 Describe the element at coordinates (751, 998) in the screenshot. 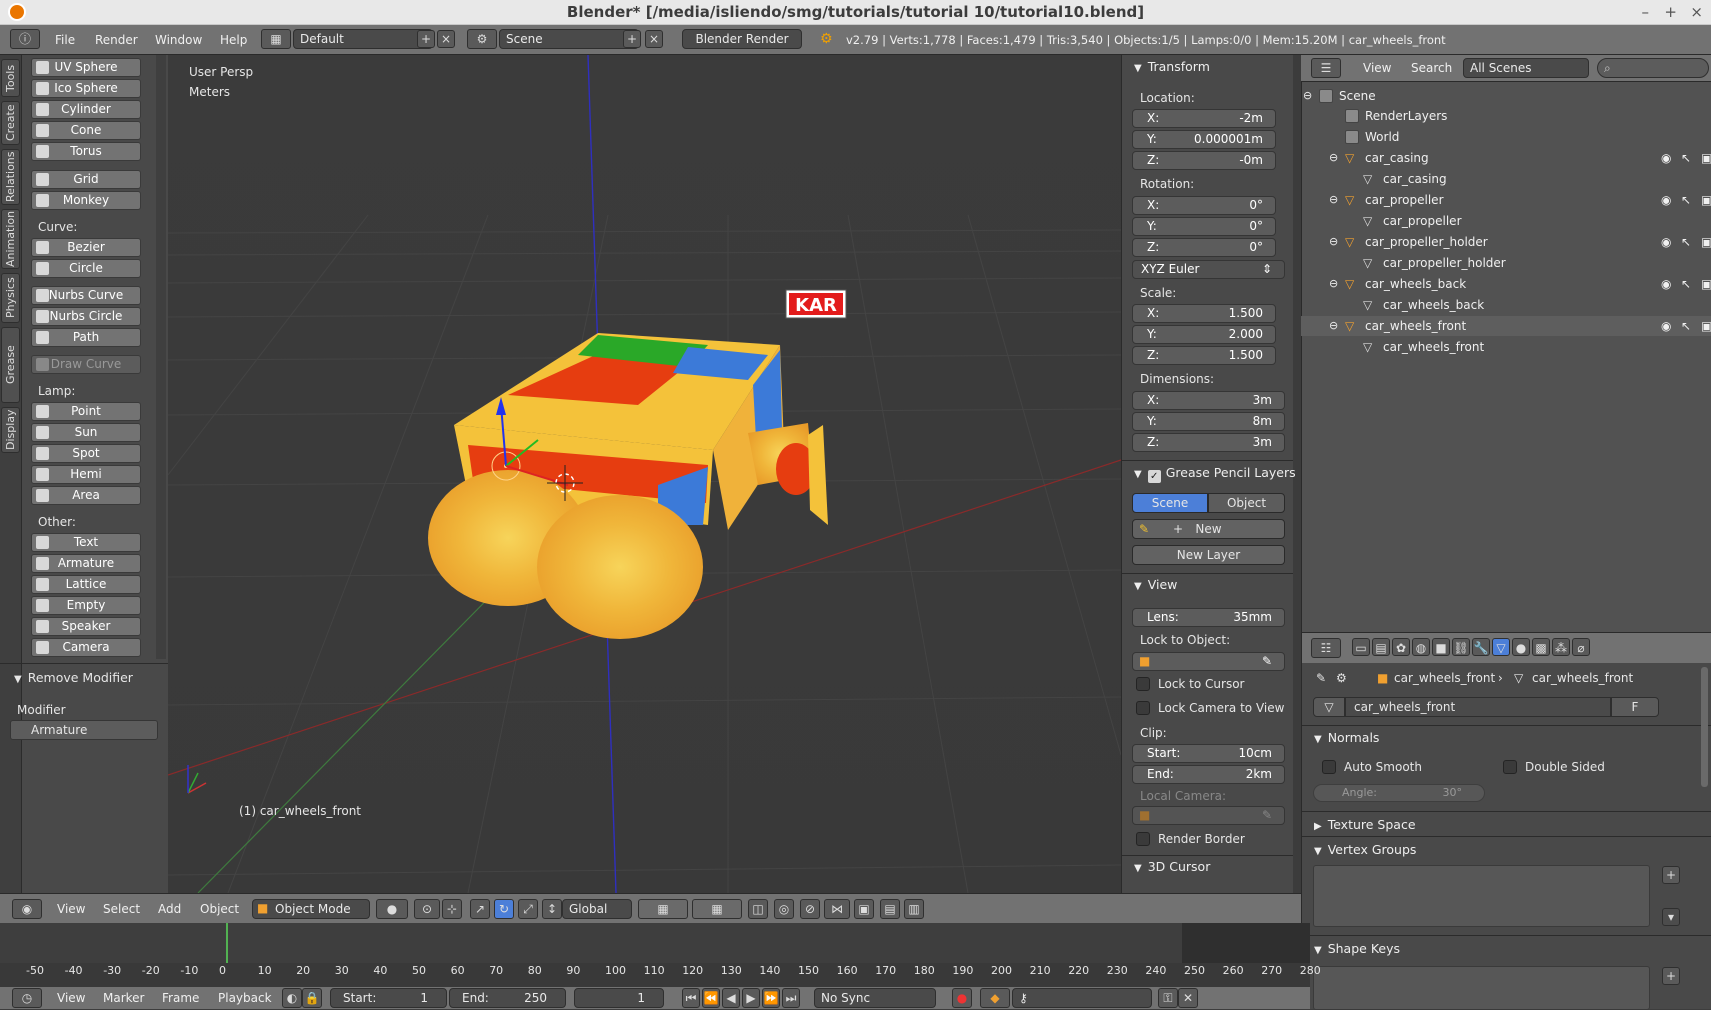

I see `play-icon: ▶` at that location.